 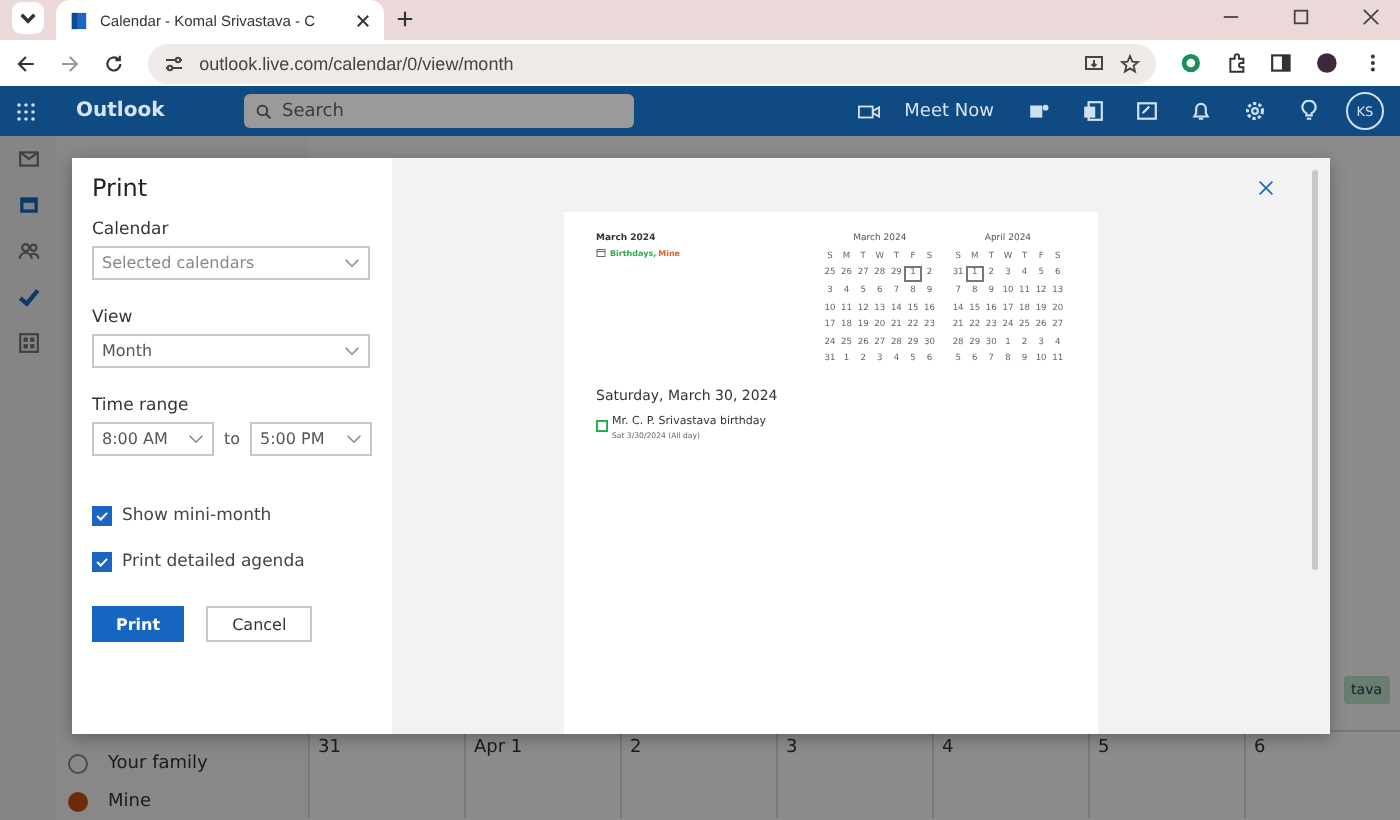 What do you see at coordinates (28, 343) in the screenshot?
I see `apps-icon` at bounding box center [28, 343].